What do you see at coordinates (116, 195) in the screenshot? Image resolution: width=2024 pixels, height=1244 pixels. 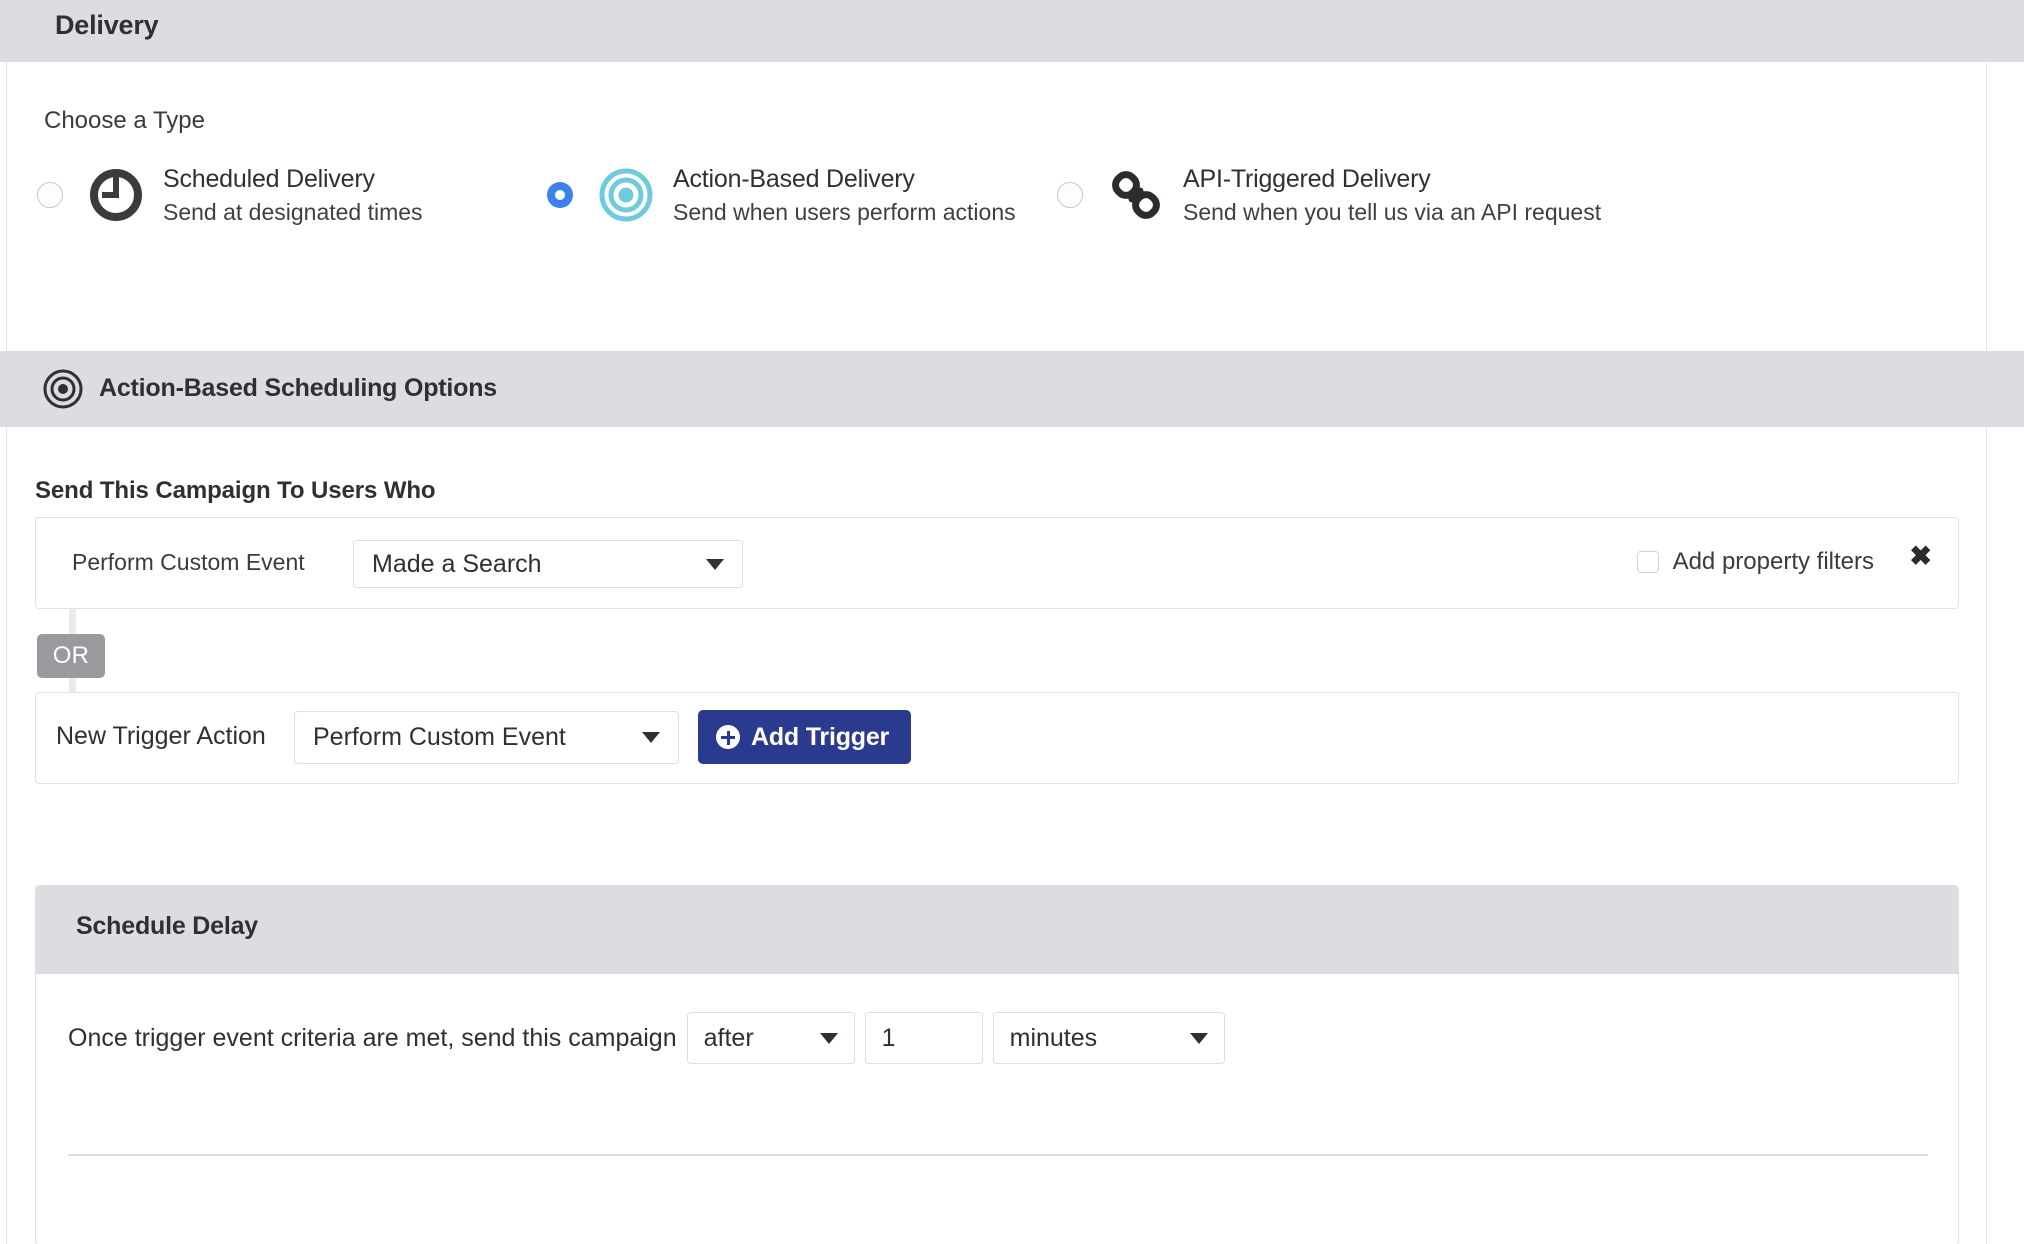 I see `clock-icon` at bounding box center [116, 195].